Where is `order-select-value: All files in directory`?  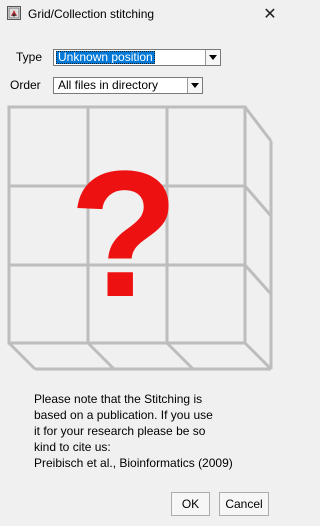
order-select-value: All files in directory is located at coordinates (108, 85).